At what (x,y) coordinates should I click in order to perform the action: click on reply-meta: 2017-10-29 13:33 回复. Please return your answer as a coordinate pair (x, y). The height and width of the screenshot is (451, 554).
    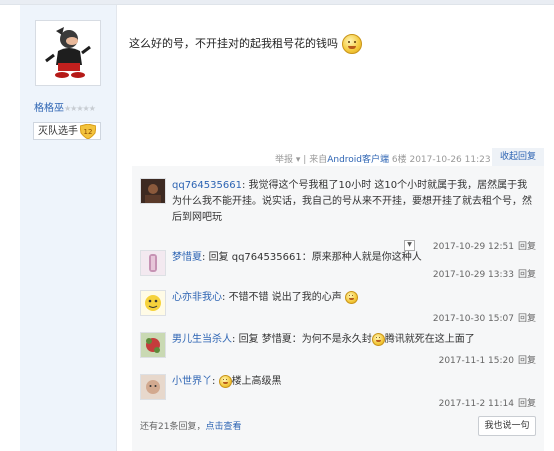
    Looking at the image, I should click on (484, 273).